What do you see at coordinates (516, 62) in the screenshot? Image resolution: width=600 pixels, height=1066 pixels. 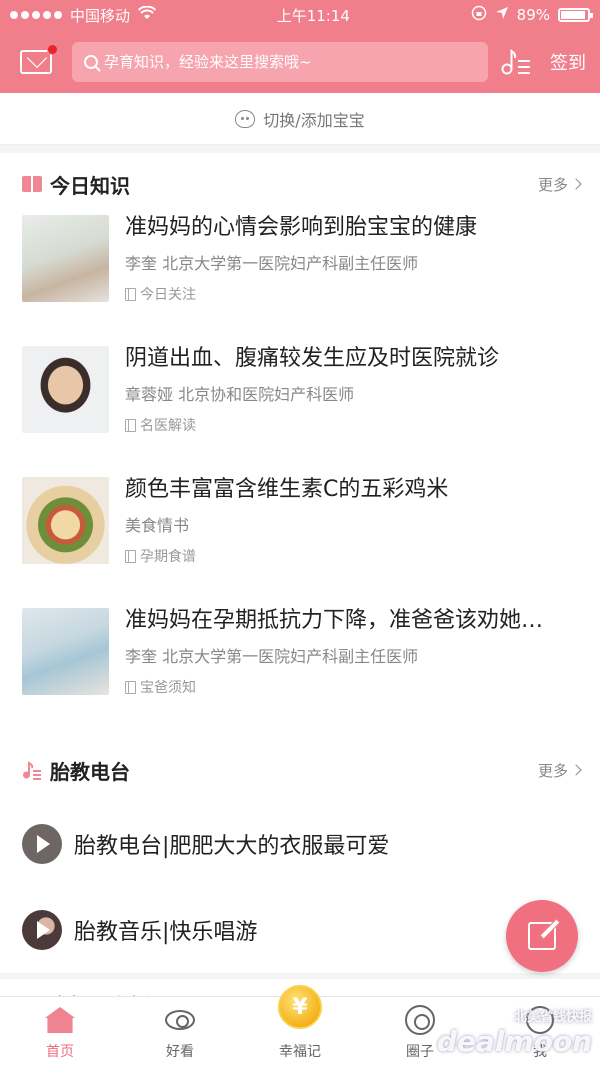 I see `music-list-icon` at bounding box center [516, 62].